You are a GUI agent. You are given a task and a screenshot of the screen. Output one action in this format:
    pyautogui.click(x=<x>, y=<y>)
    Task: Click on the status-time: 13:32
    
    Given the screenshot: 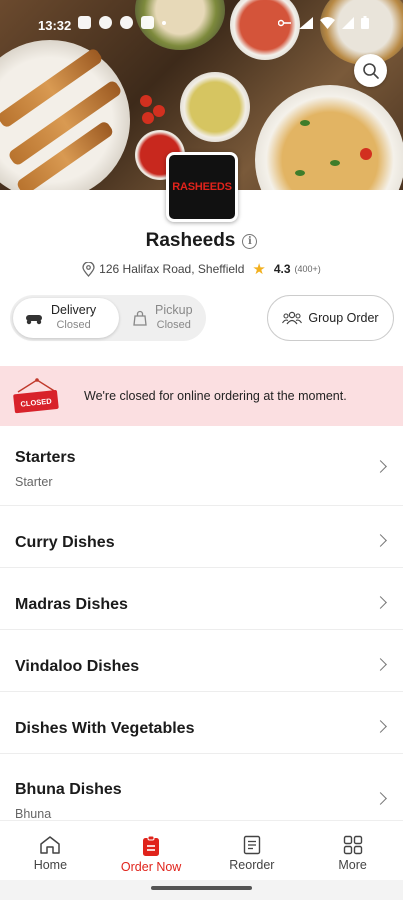 What is the action you would take?
    pyautogui.click(x=55, y=25)
    